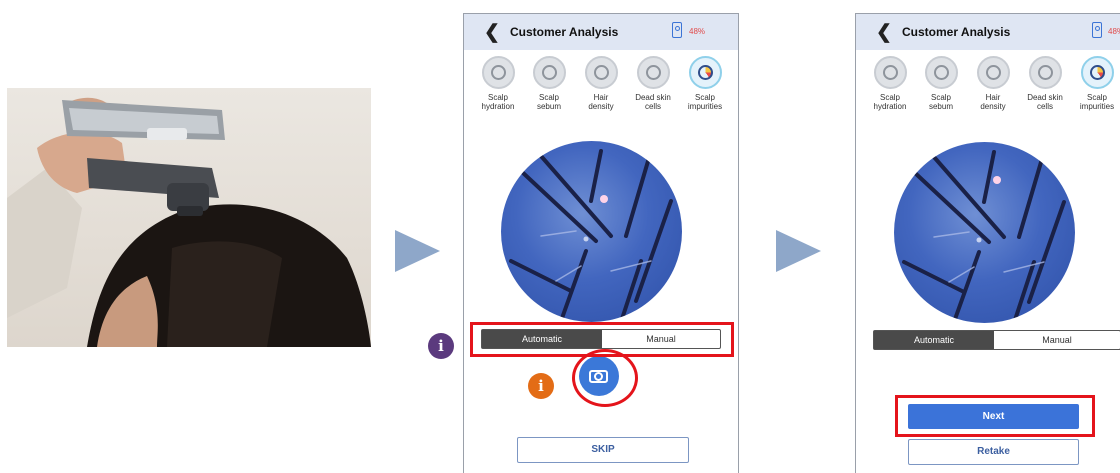 The height and width of the screenshot is (473, 1120). I want to click on capture-button-highlight, so click(605, 378).